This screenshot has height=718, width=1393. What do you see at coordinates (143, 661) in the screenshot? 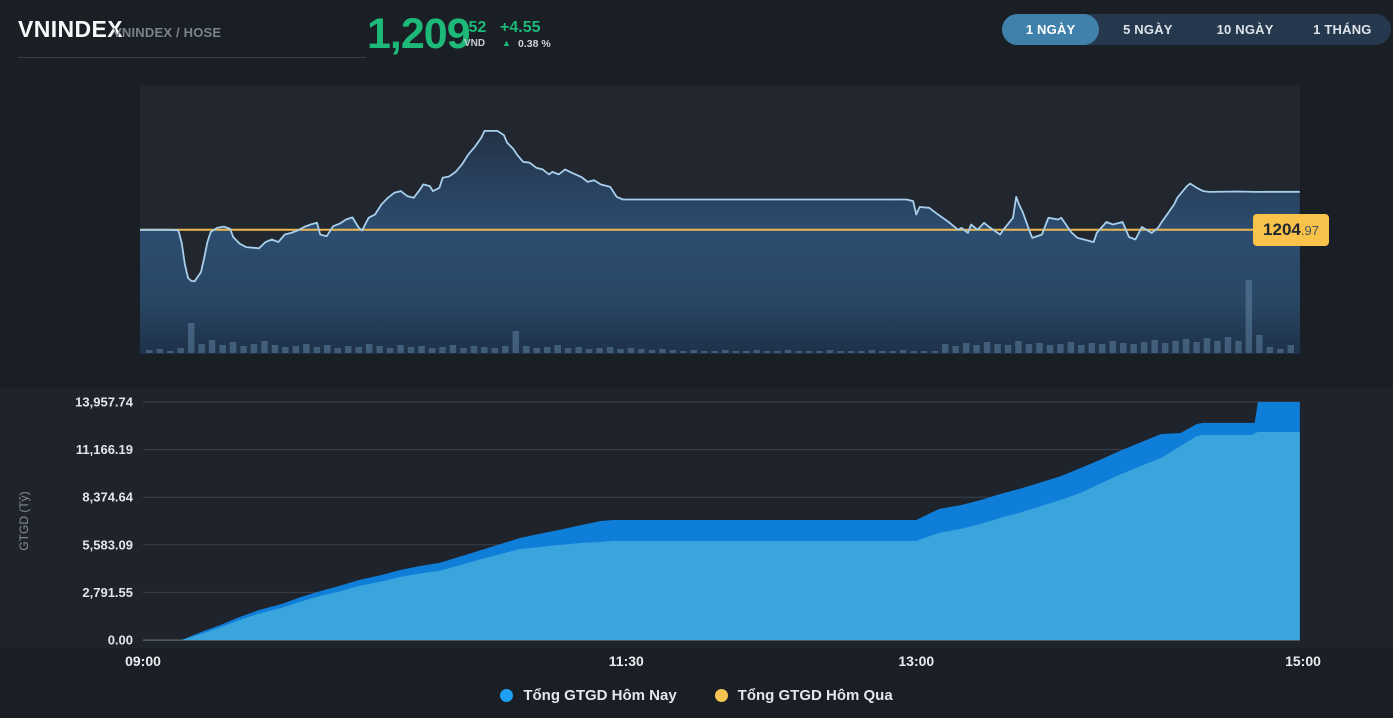
I see `x-axis-tick-label: 09:00` at bounding box center [143, 661].